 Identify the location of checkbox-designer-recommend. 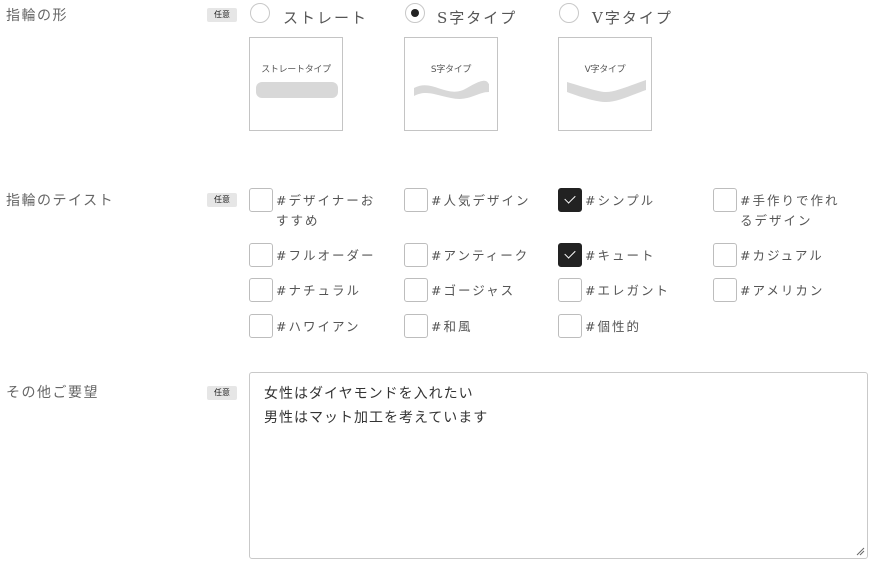
(261, 200).